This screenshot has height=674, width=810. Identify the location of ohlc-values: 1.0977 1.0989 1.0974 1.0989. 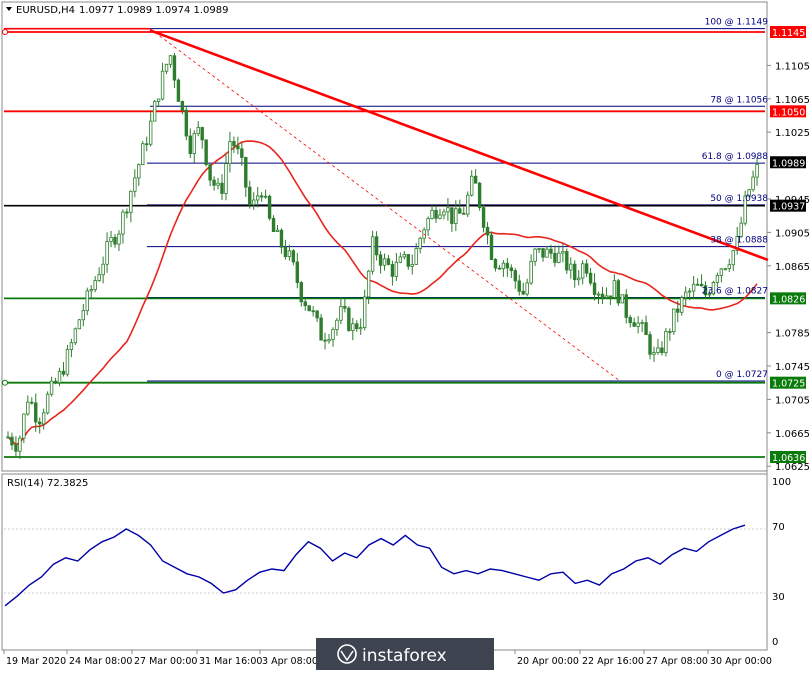
(154, 10).